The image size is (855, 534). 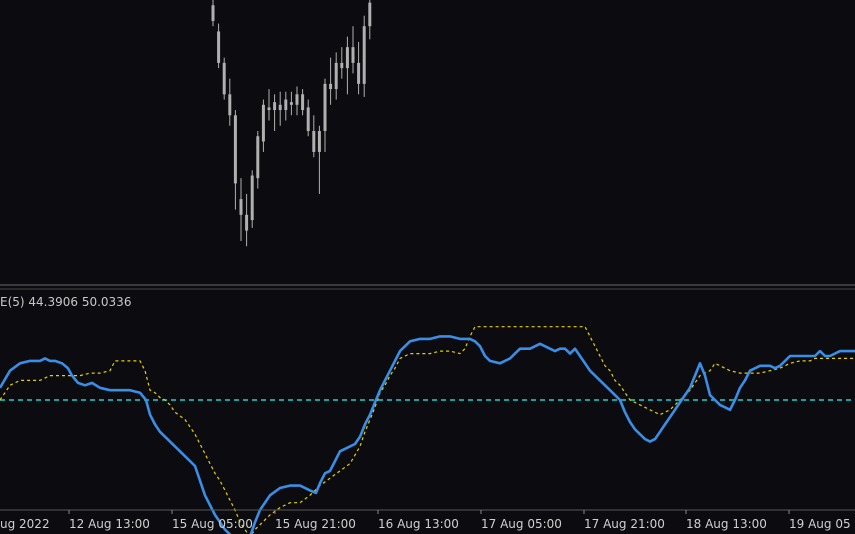 What do you see at coordinates (820, 524) in the screenshot?
I see `x-tick-label: 19 Aug 05` at bounding box center [820, 524].